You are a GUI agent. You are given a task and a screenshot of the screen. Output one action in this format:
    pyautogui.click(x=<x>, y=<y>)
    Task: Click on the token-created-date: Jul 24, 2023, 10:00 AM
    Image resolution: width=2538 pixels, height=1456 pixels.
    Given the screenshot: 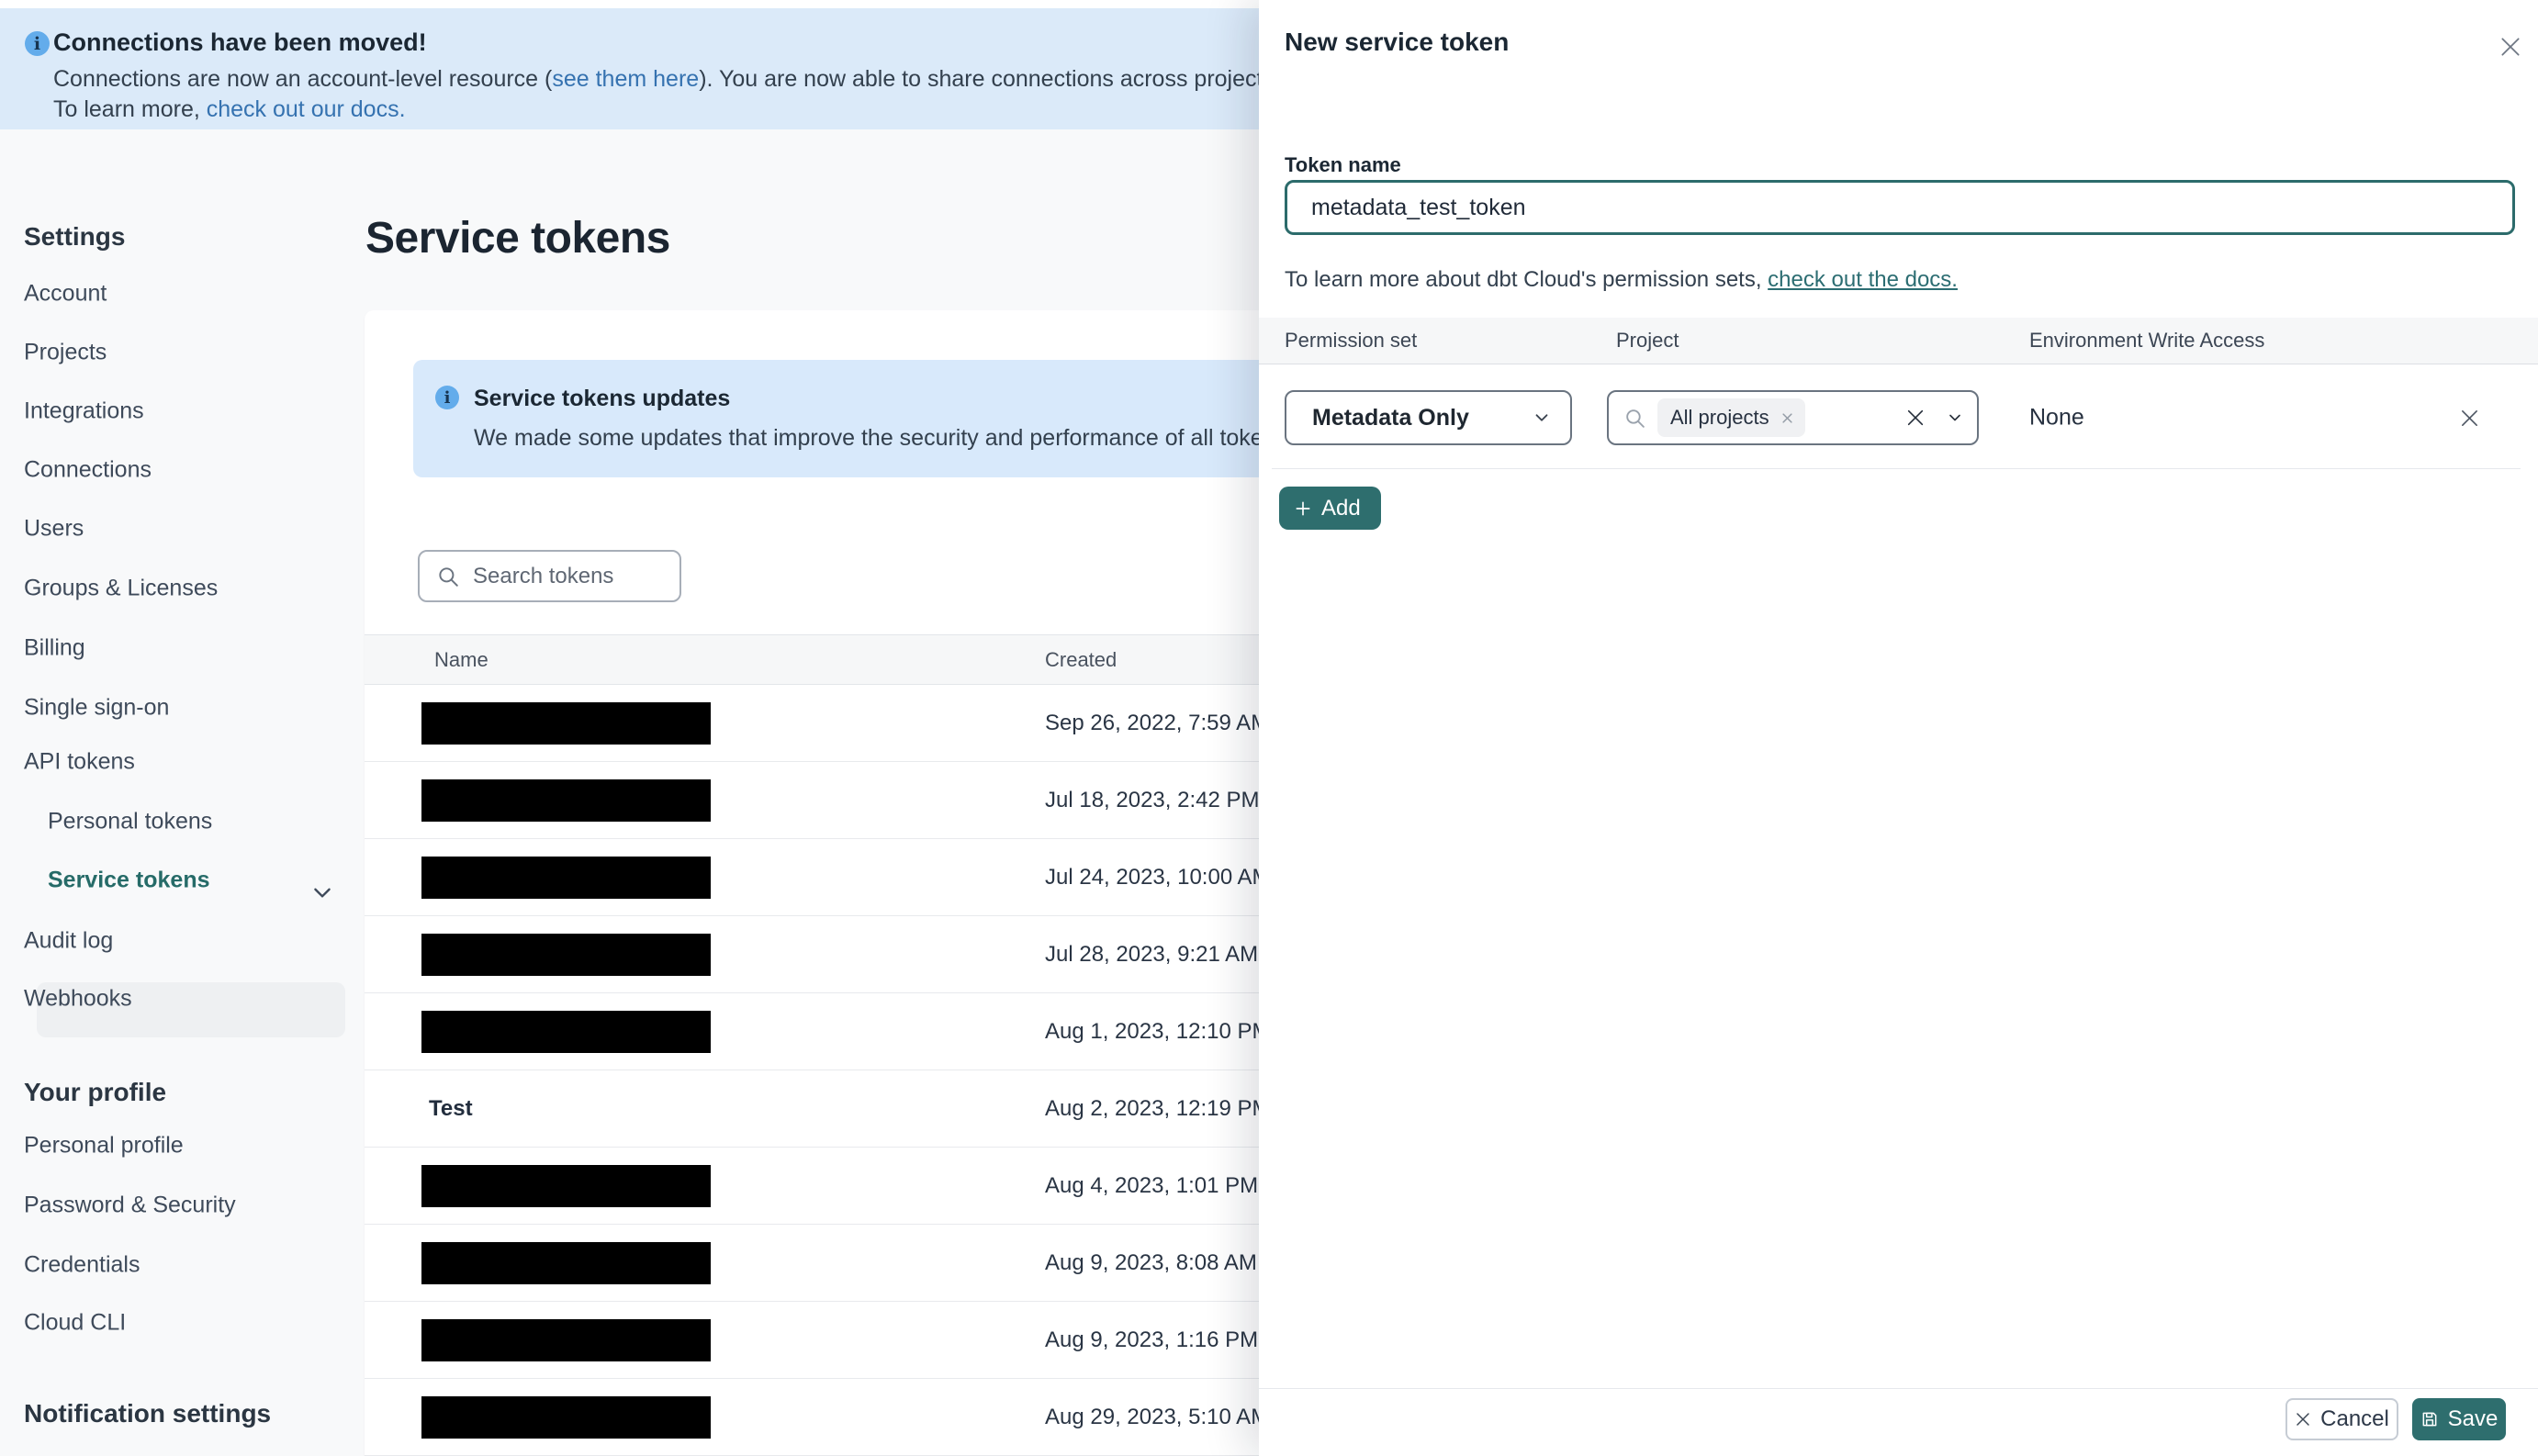 What is the action you would take?
    pyautogui.click(x=1158, y=877)
    